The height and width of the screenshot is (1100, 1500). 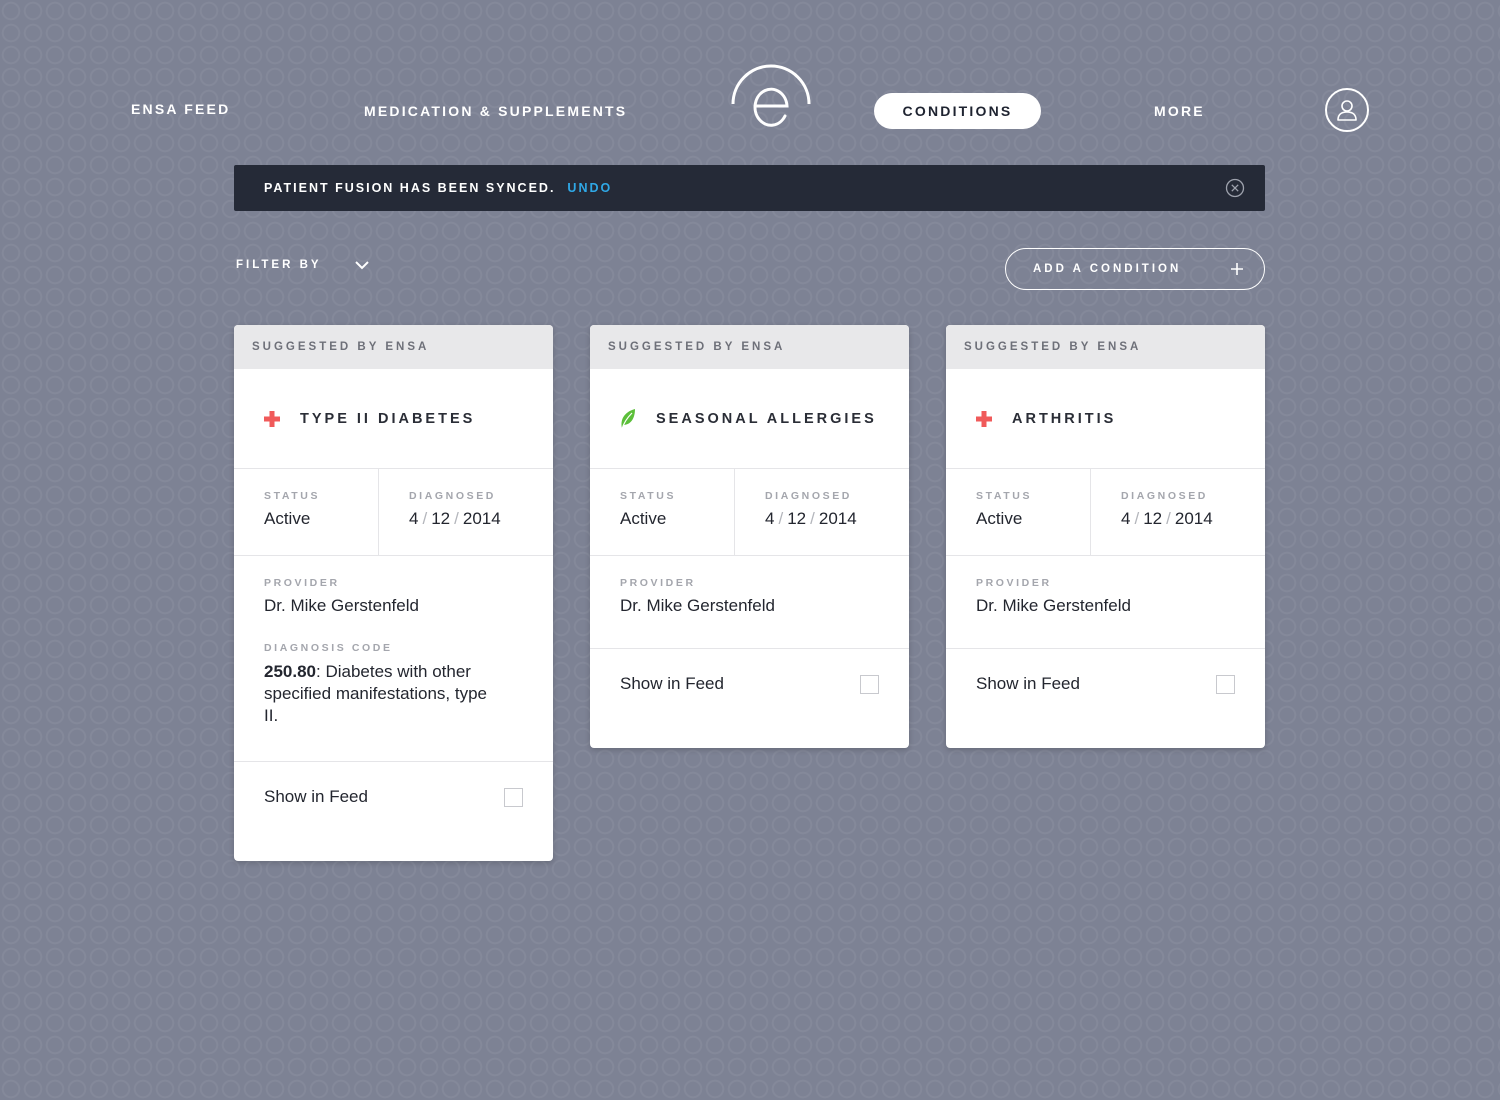 I want to click on condition-title: ARTHRITIS, so click(x=1064, y=418).